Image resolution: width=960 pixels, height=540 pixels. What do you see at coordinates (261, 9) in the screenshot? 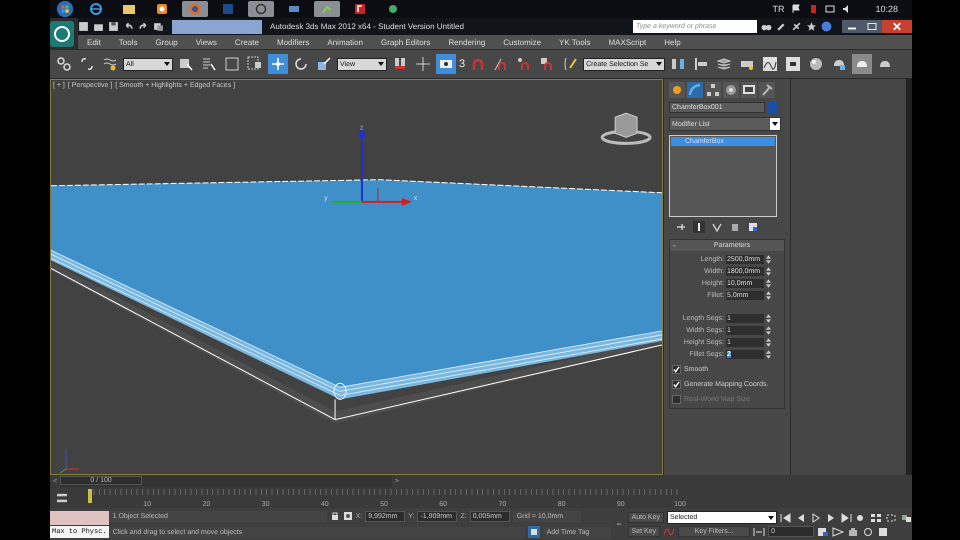
I see `app-icon` at bounding box center [261, 9].